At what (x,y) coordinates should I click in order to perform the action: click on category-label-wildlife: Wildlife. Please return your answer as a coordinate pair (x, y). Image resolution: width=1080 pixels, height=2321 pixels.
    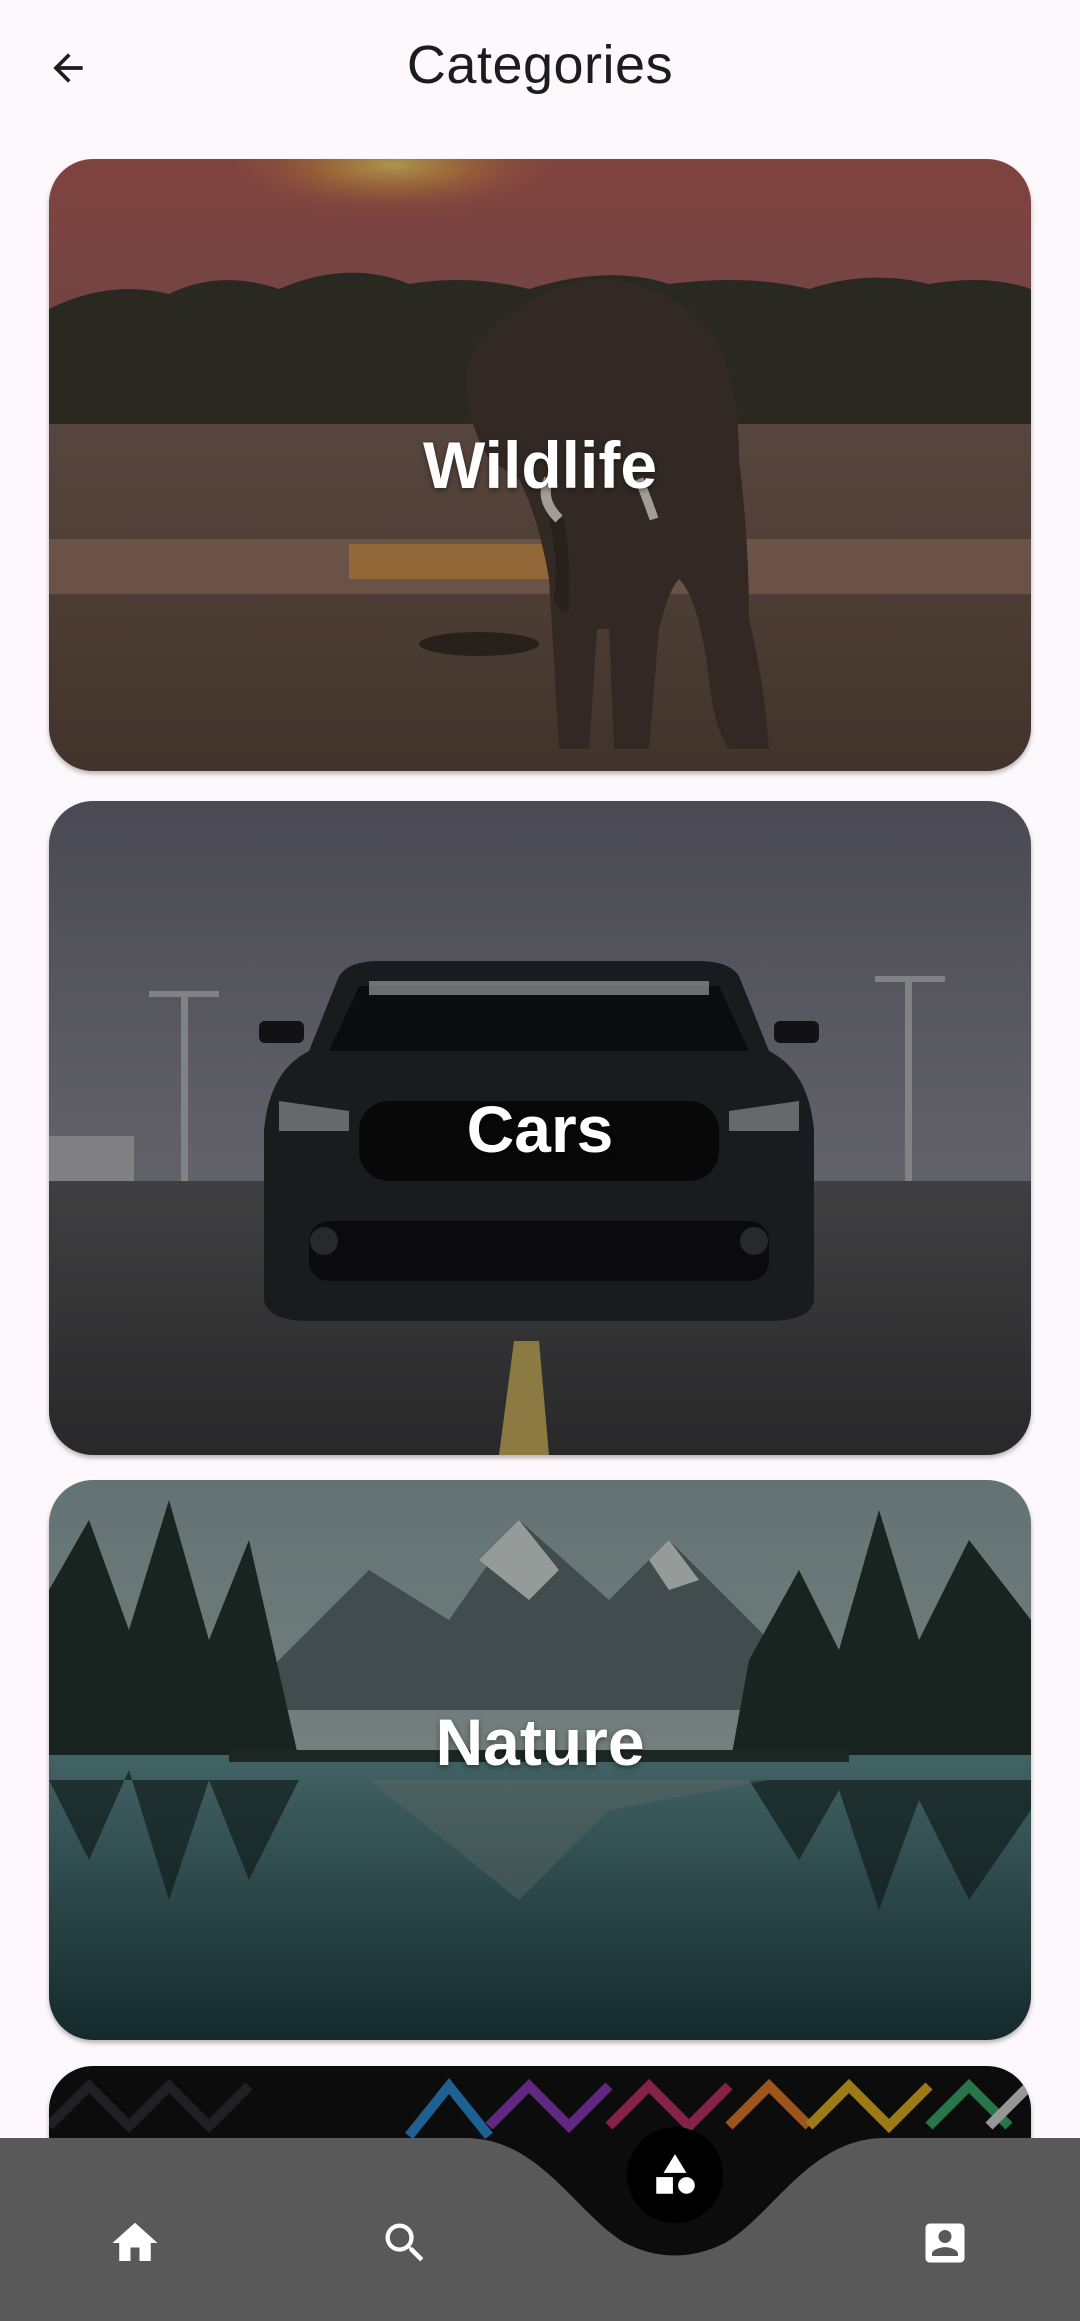
    Looking at the image, I should click on (540, 465).